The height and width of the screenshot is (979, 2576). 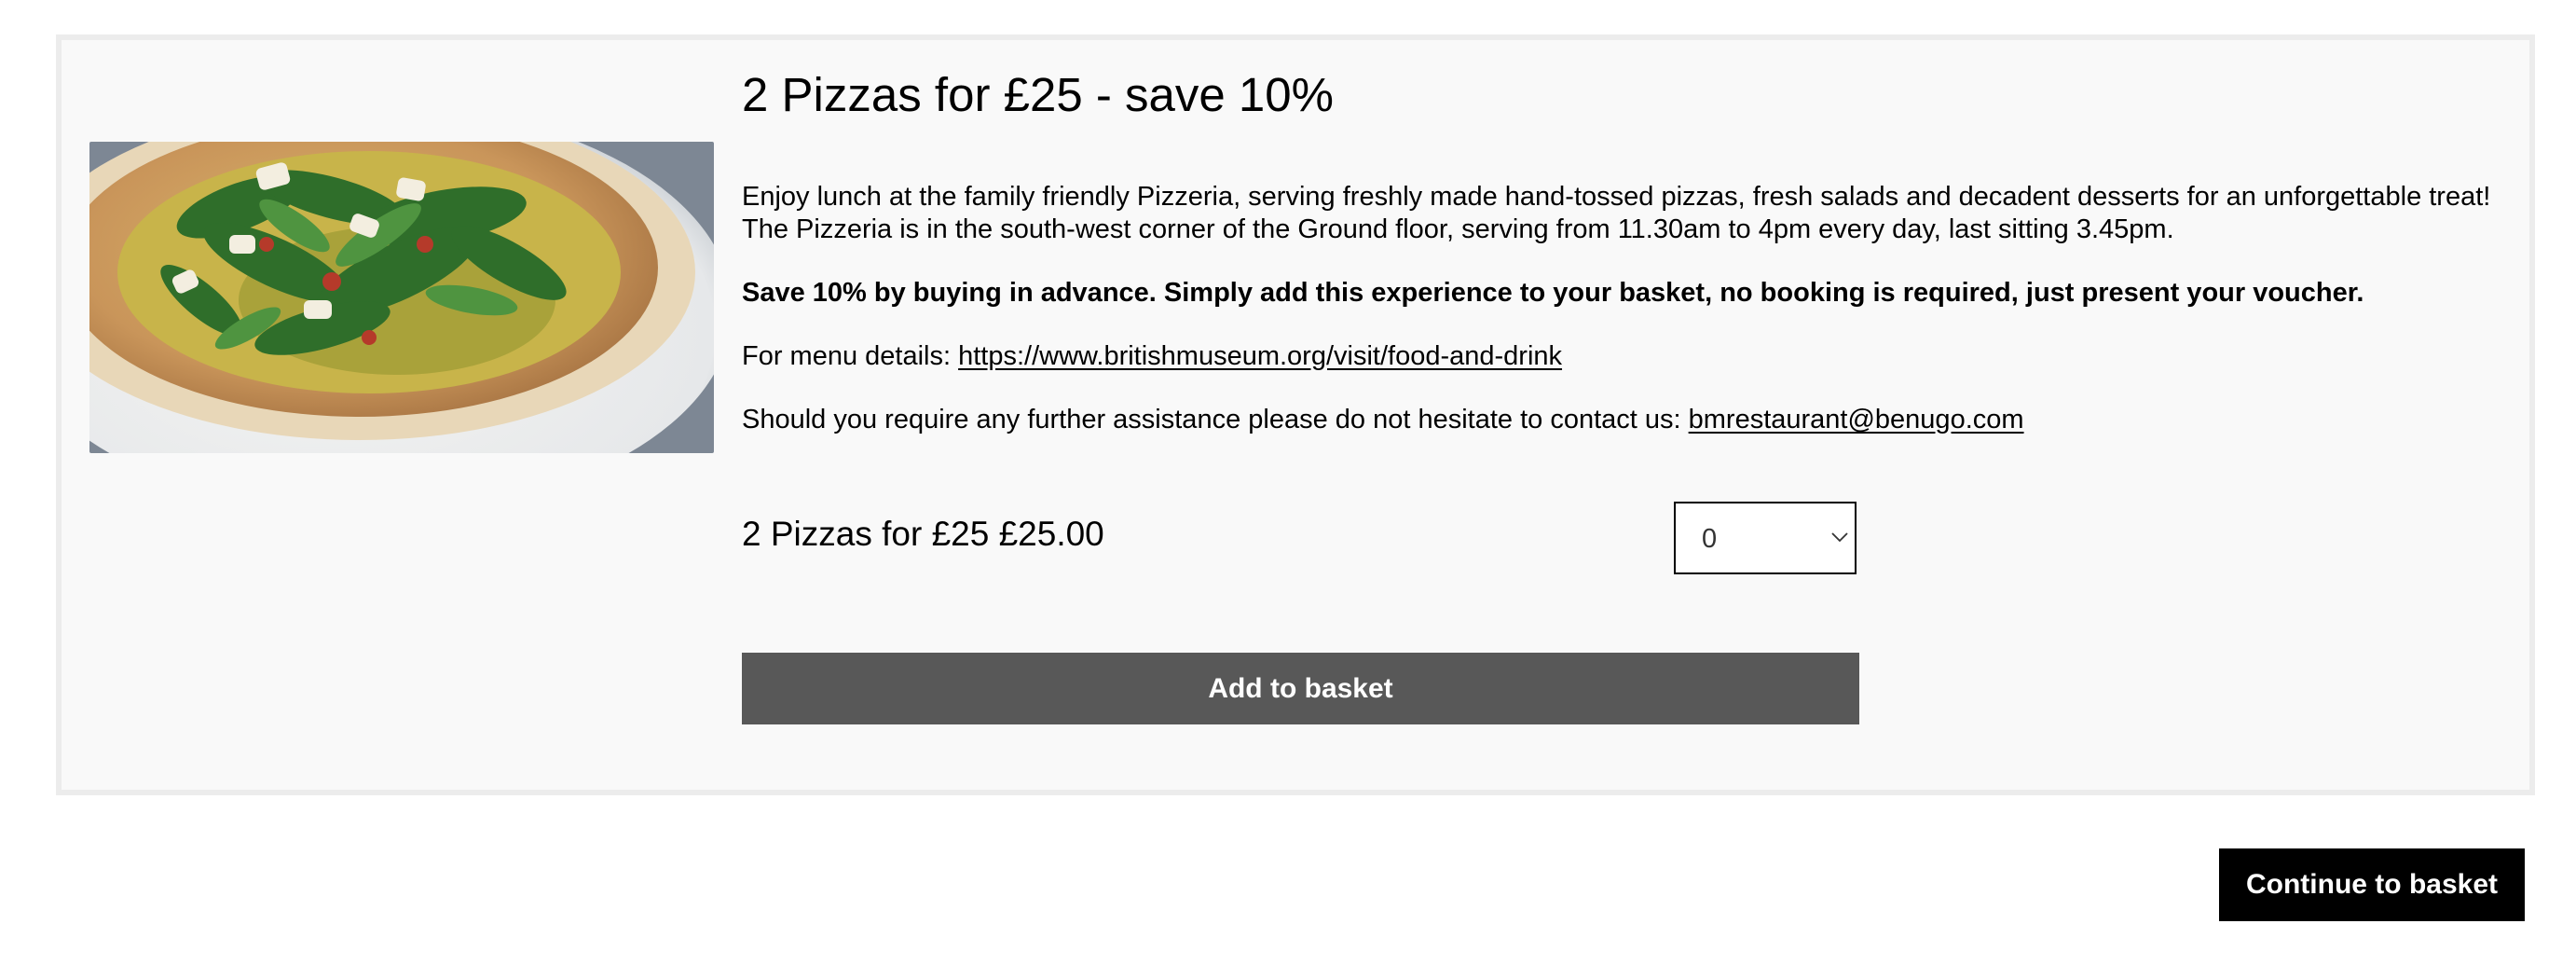 I want to click on ticket-label: 2 Pizzas for £25 £25.00, so click(x=923, y=534).